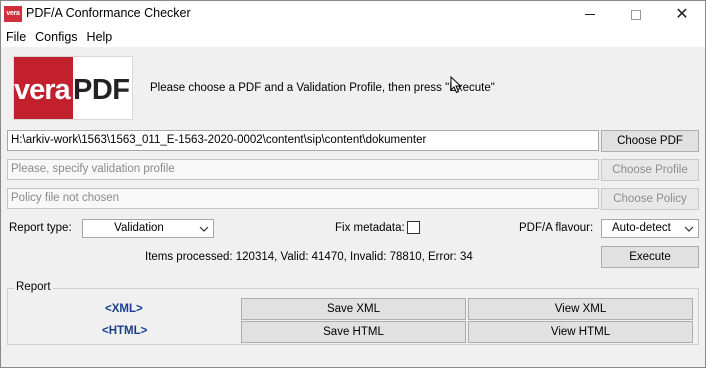 This screenshot has width=706, height=368. What do you see at coordinates (456, 85) in the screenshot?
I see `mouse-cursor-icon` at bounding box center [456, 85].